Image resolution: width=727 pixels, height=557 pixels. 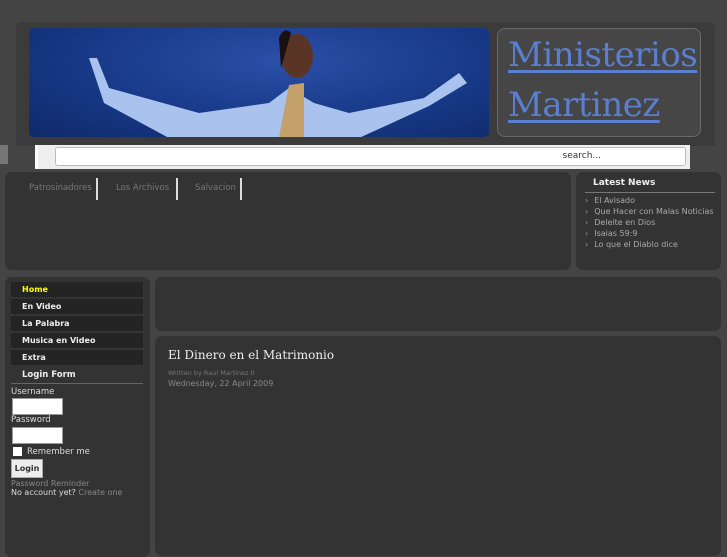 What do you see at coordinates (77, 341) in the screenshot?
I see `menu-musica-en-video: Musica en Video` at bounding box center [77, 341].